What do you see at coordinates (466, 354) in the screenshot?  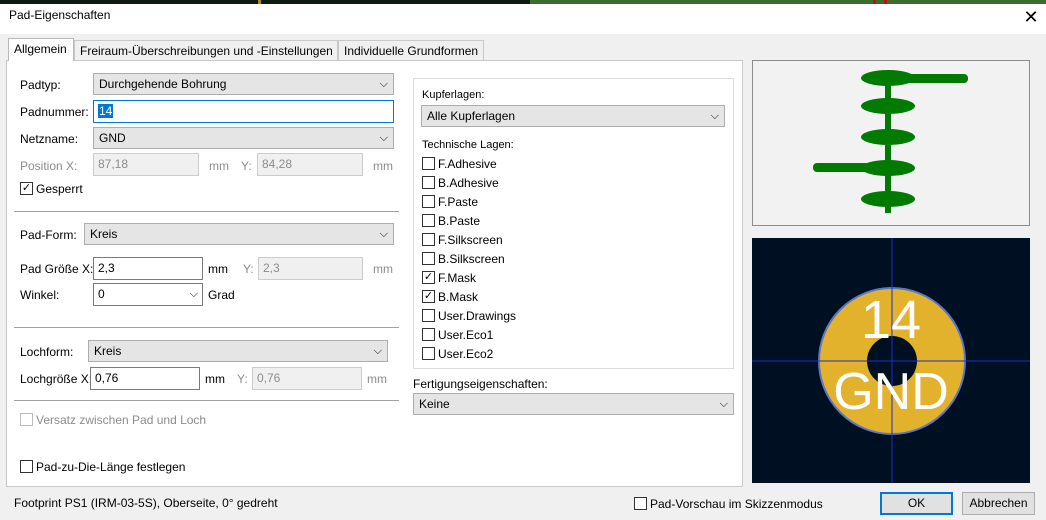 I see `layer-label: User.Eco2` at bounding box center [466, 354].